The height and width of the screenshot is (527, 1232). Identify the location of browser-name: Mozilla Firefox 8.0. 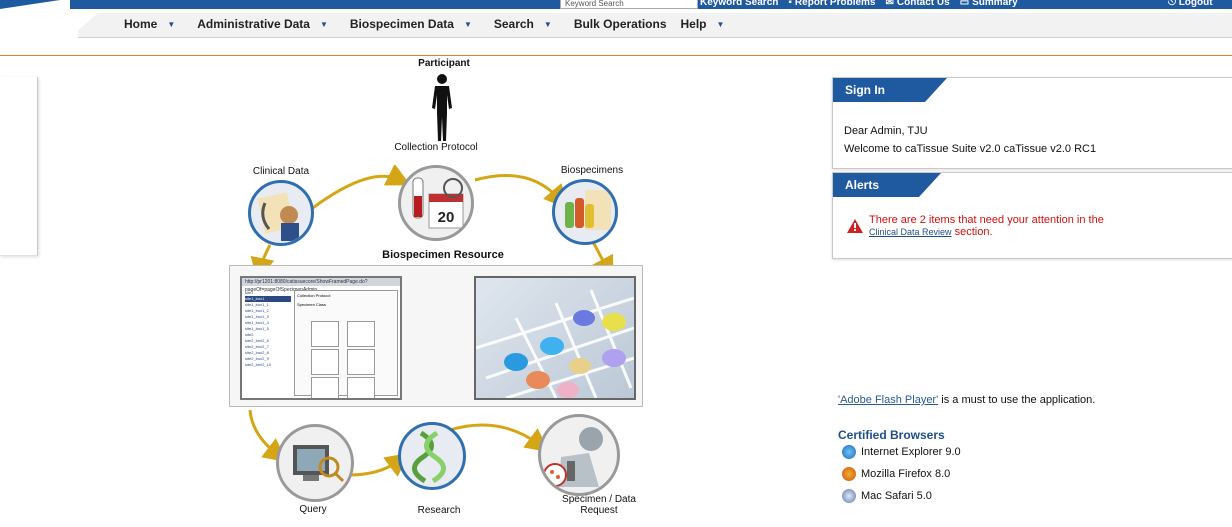
(906, 474).